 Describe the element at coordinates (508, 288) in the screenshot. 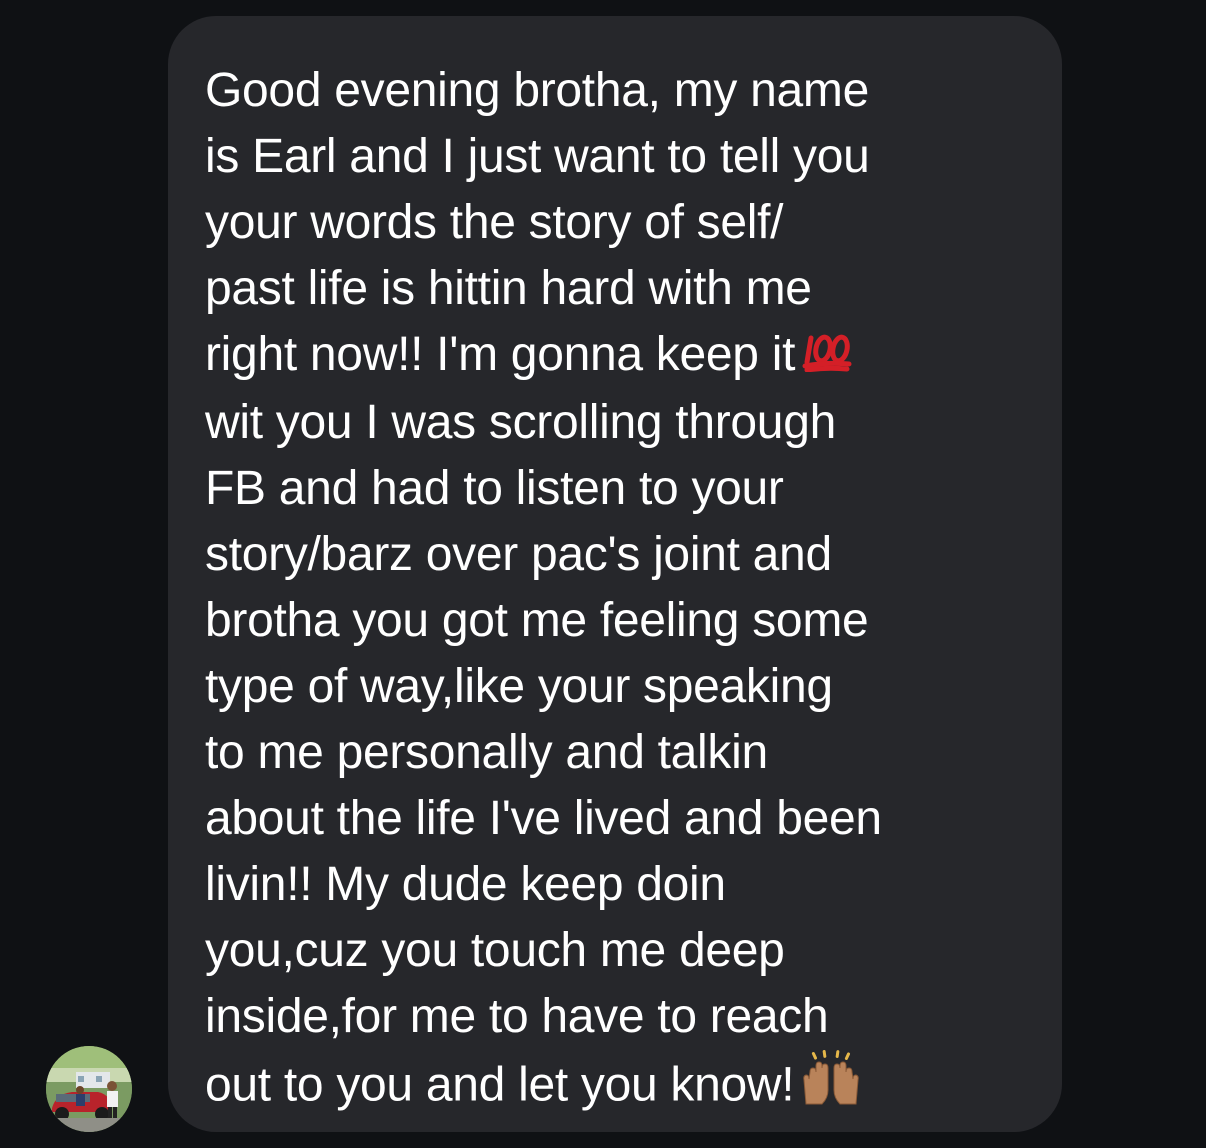

I see `message-line: past life is hittin hard with me` at that location.